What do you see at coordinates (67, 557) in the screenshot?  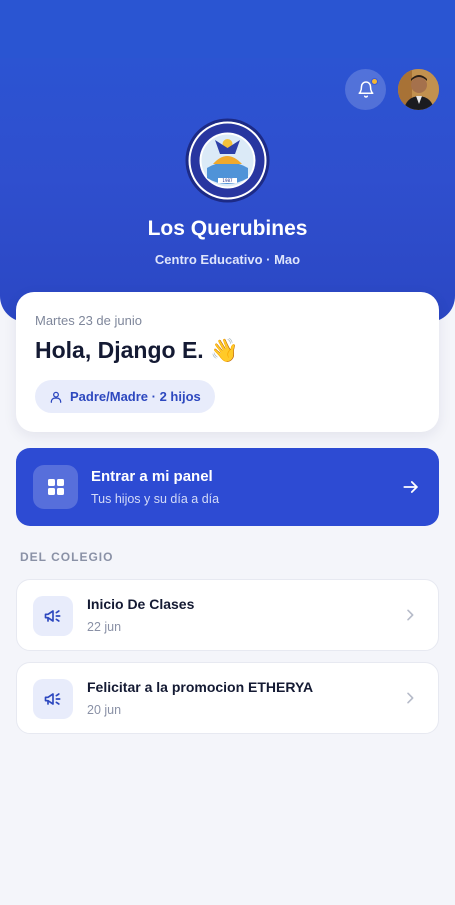 I see `section-title: DEL COLEGIO` at bounding box center [67, 557].